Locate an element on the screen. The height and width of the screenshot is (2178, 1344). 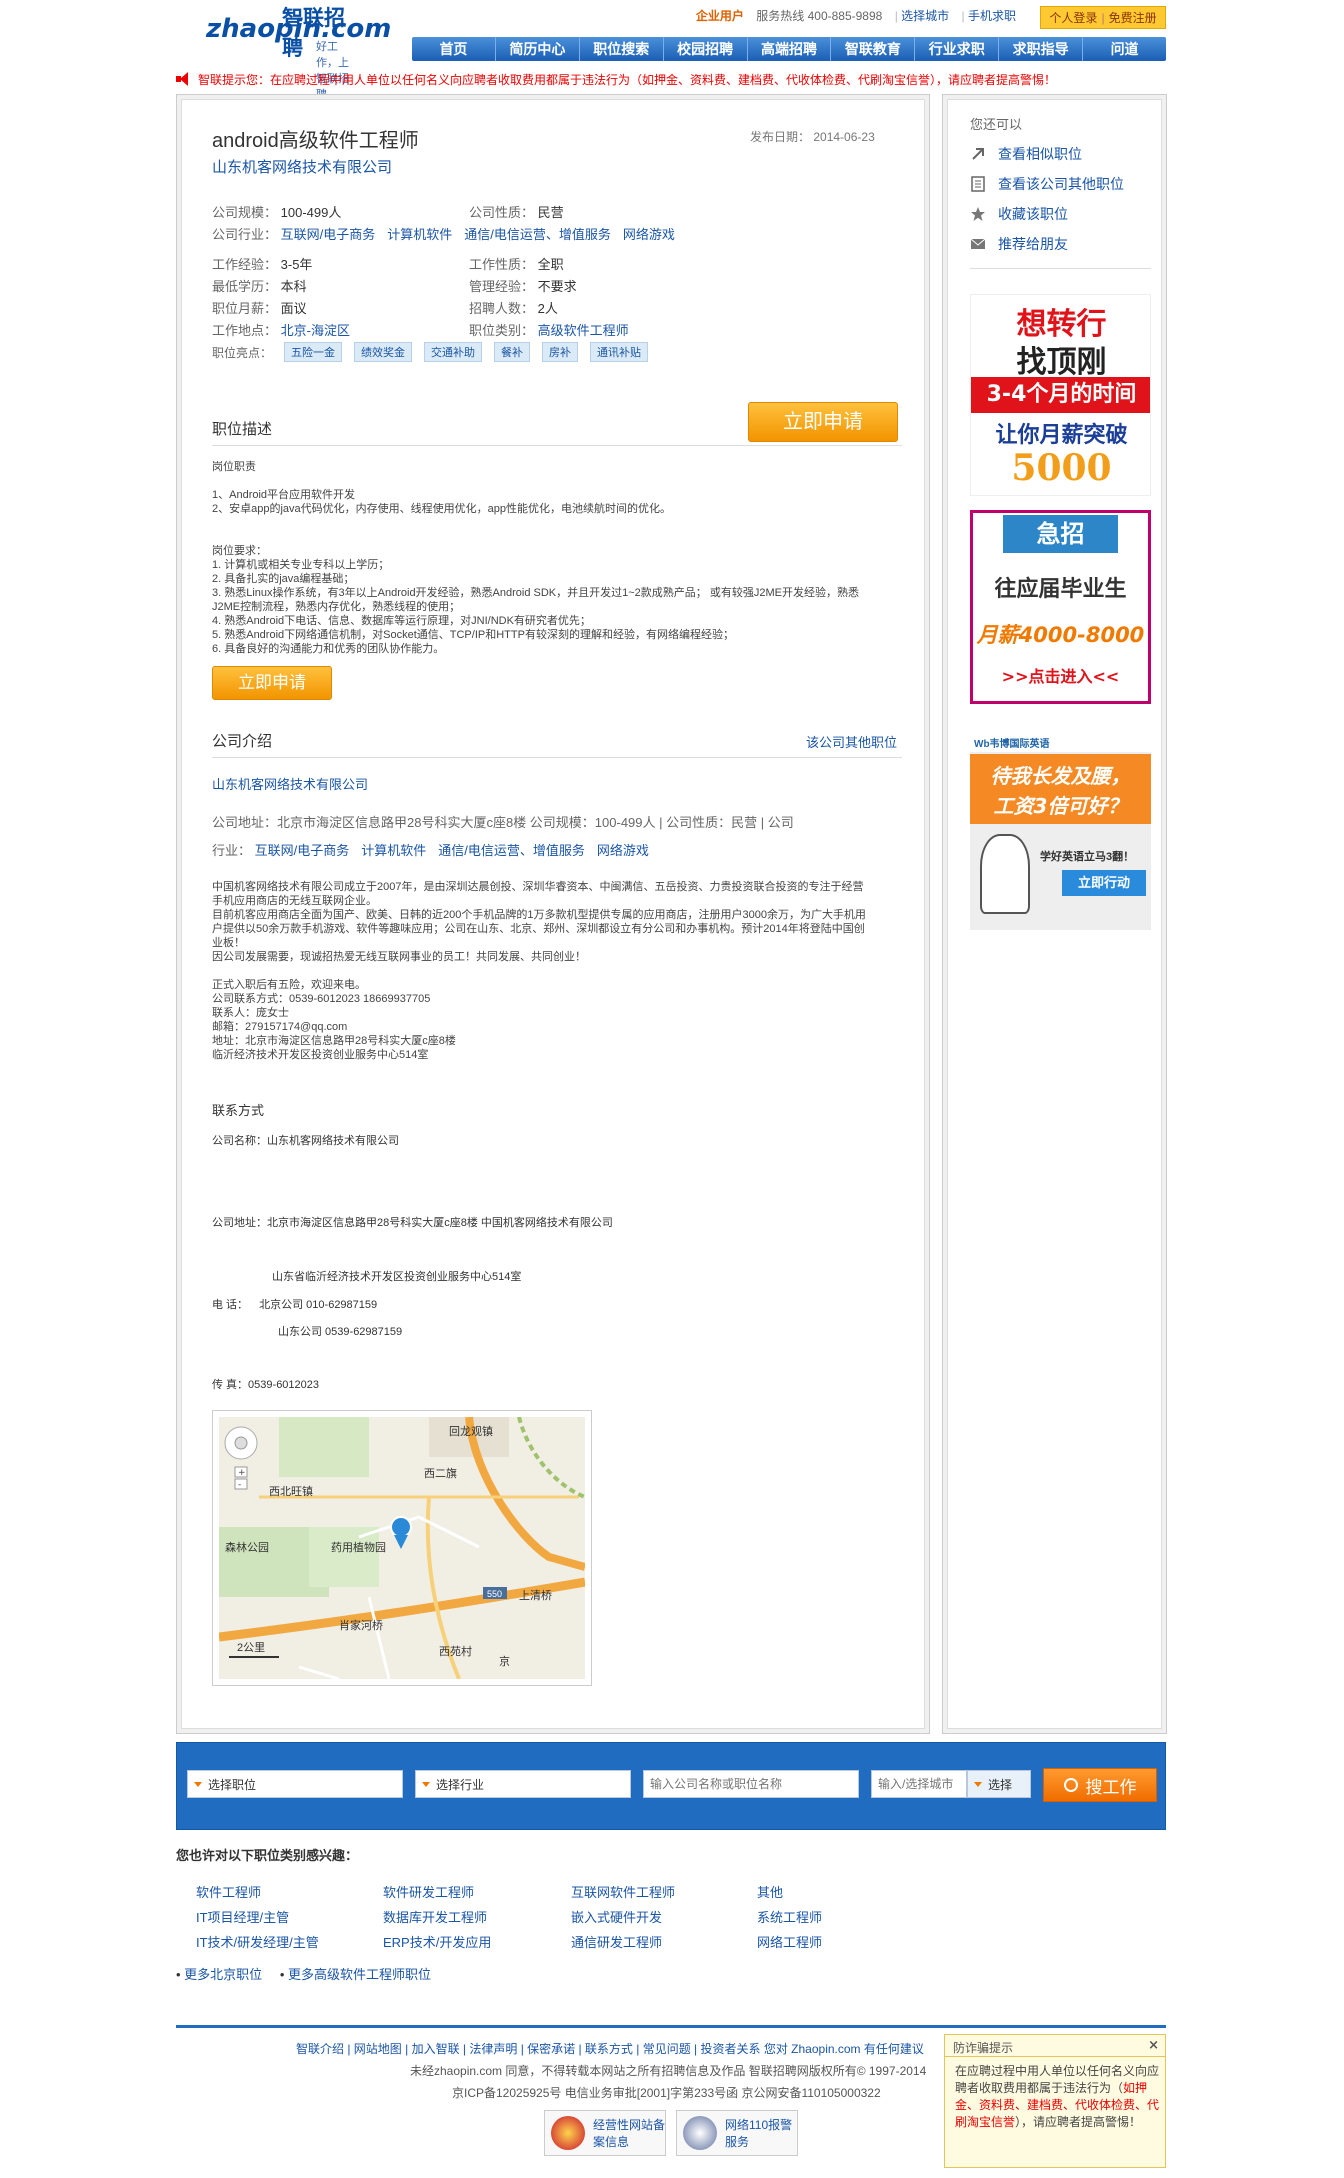
job-select: 选择职位 is located at coordinates (295, 1784).